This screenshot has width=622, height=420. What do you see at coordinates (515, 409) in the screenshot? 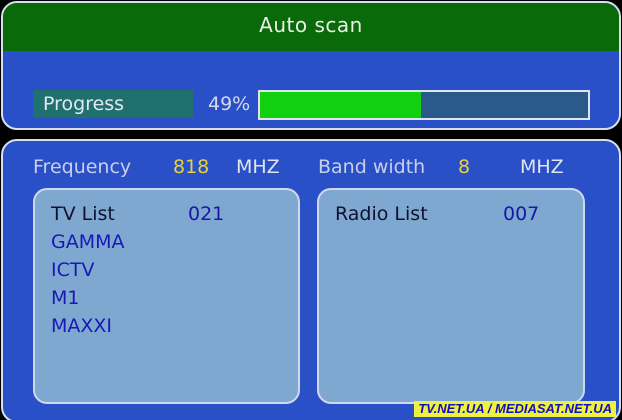
I see `watermark: TV.NET.UA / MEDIASAT.NET.UA` at bounding box center [515, 409].